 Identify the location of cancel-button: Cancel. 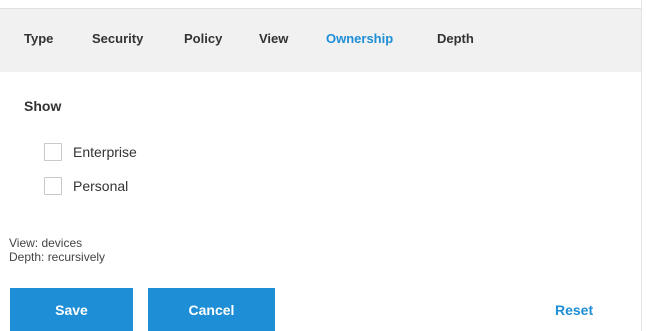
(211, 309).